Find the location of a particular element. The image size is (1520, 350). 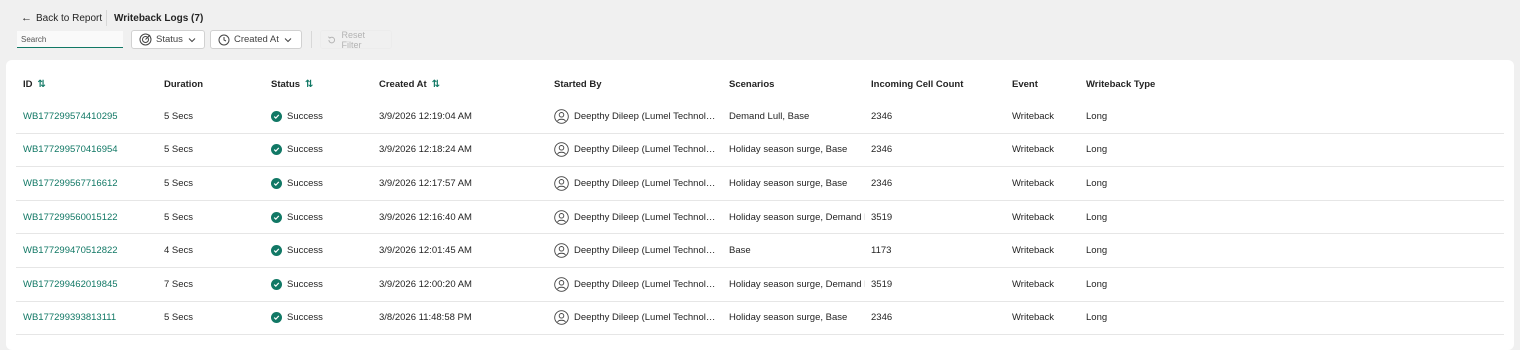

created-at-cell: 3/9/2026 12:00:20 AM is located at coordinates (464, 284).